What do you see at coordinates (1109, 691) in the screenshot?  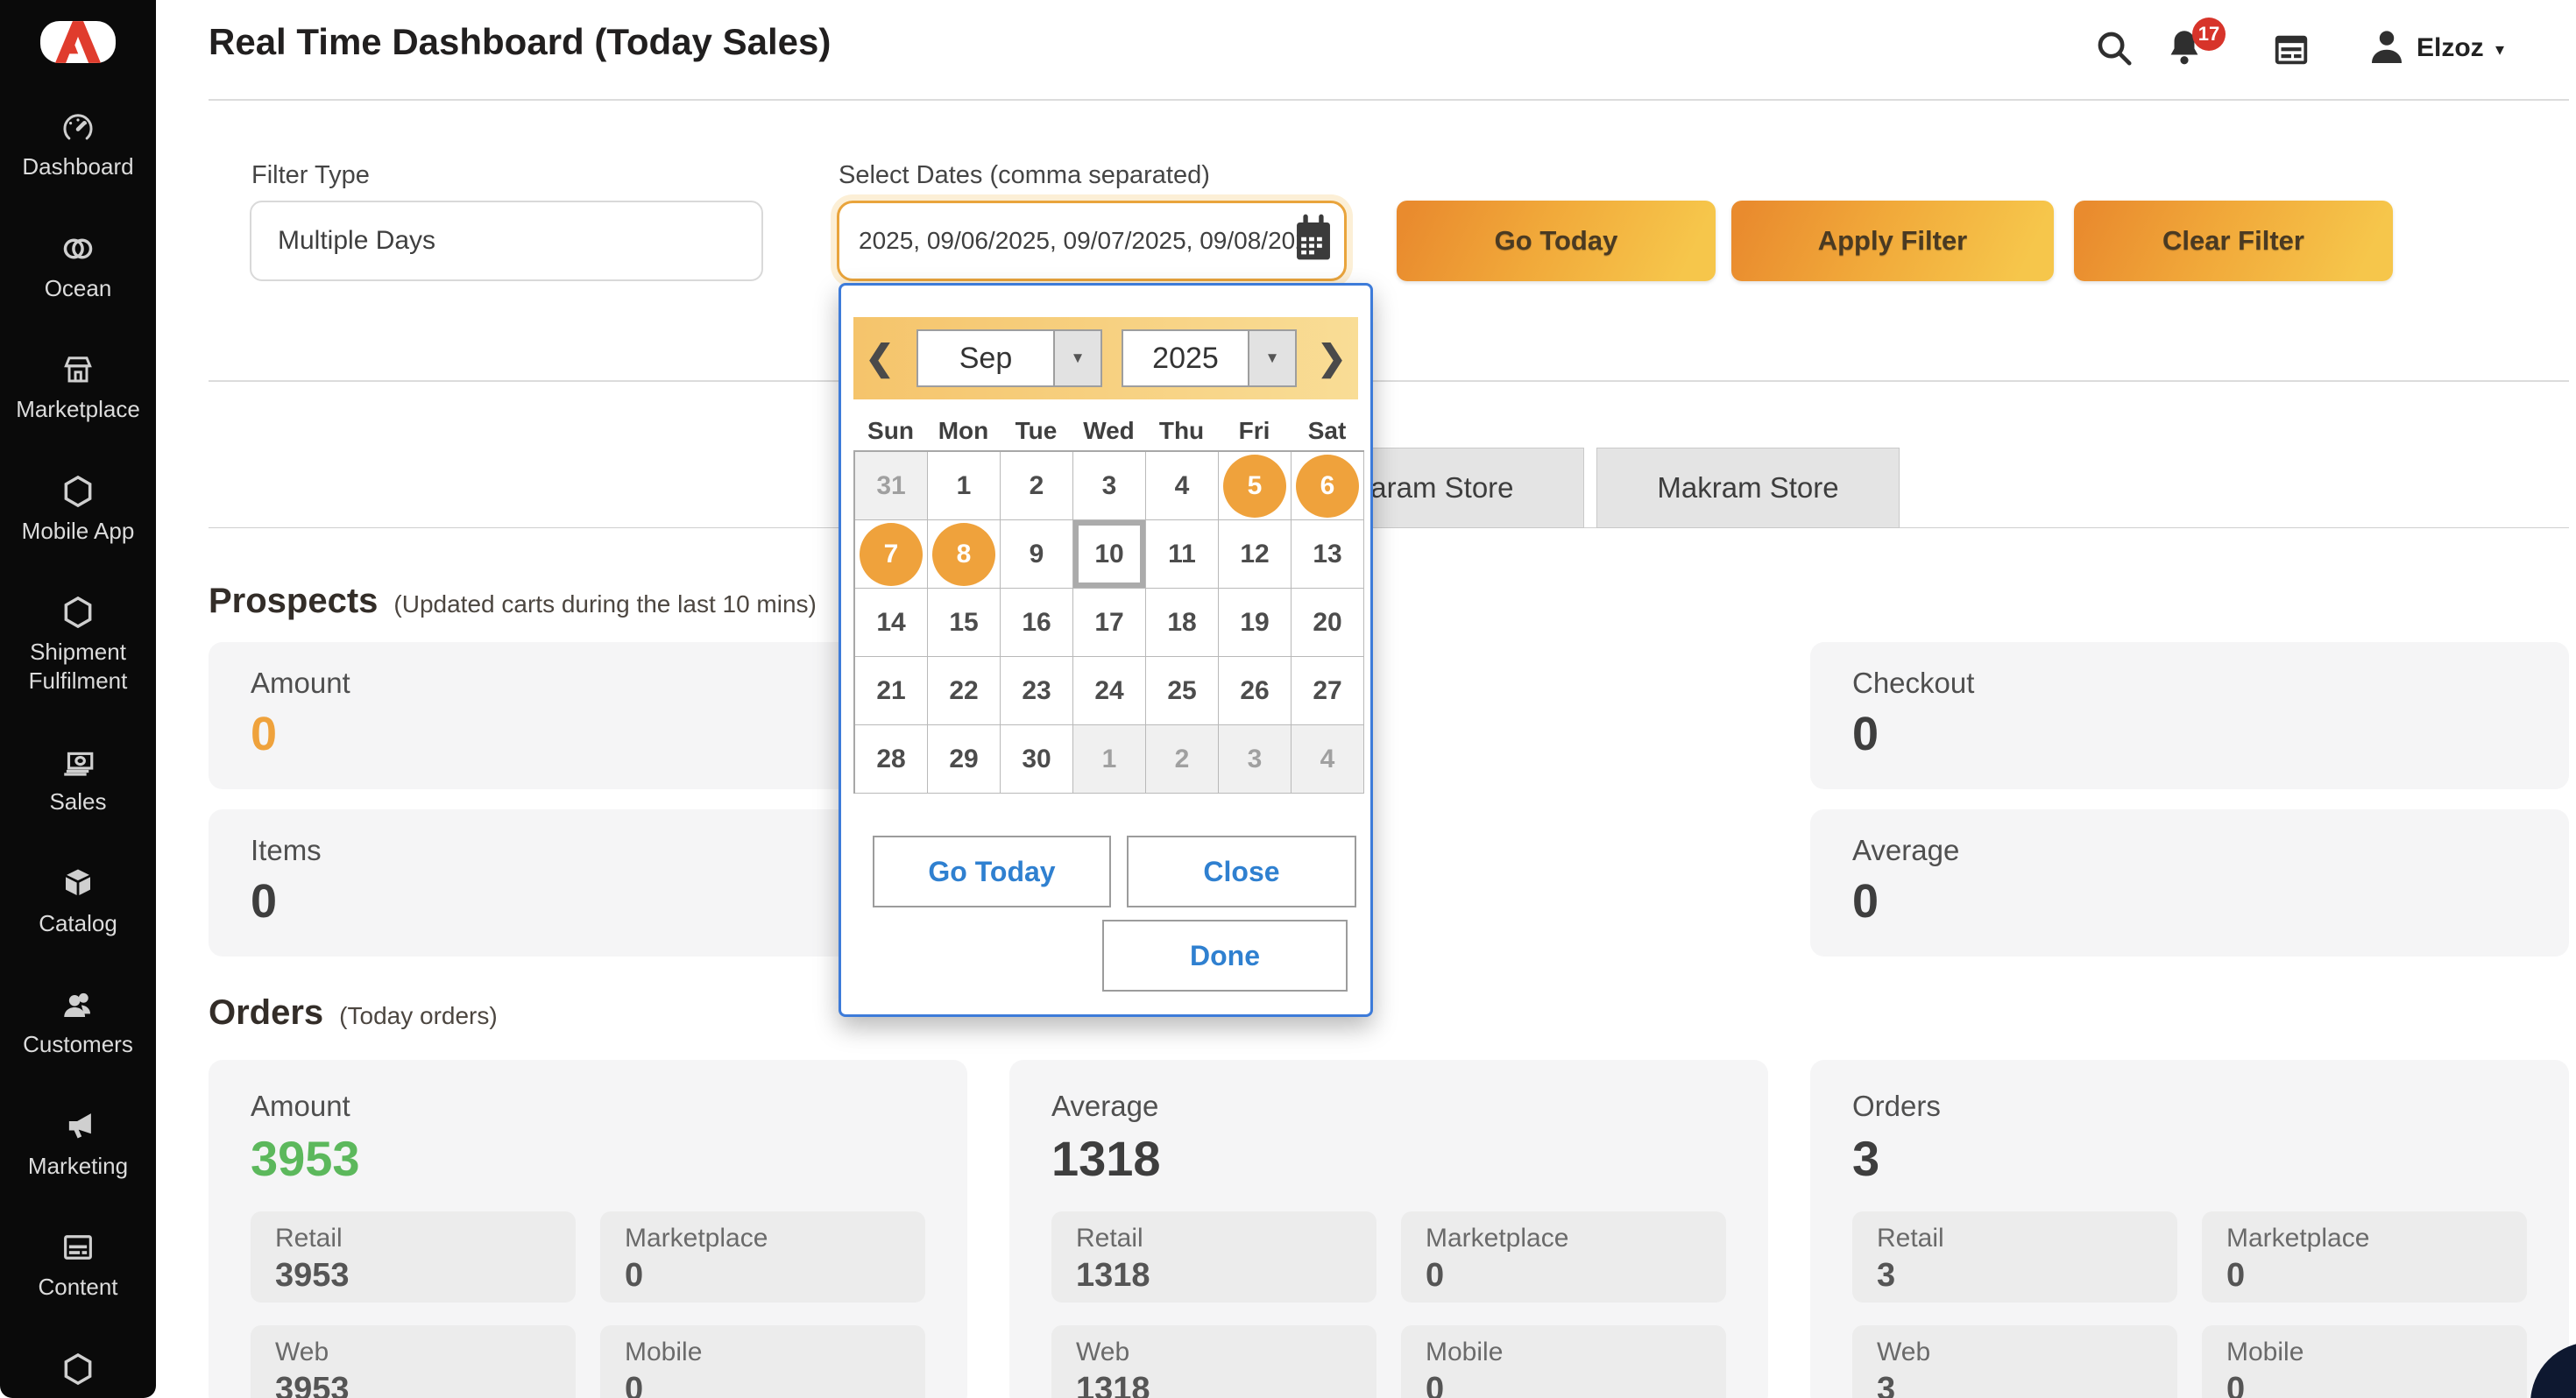 I see `calendar-day-24: 24` at bounding box center [1109, 691].